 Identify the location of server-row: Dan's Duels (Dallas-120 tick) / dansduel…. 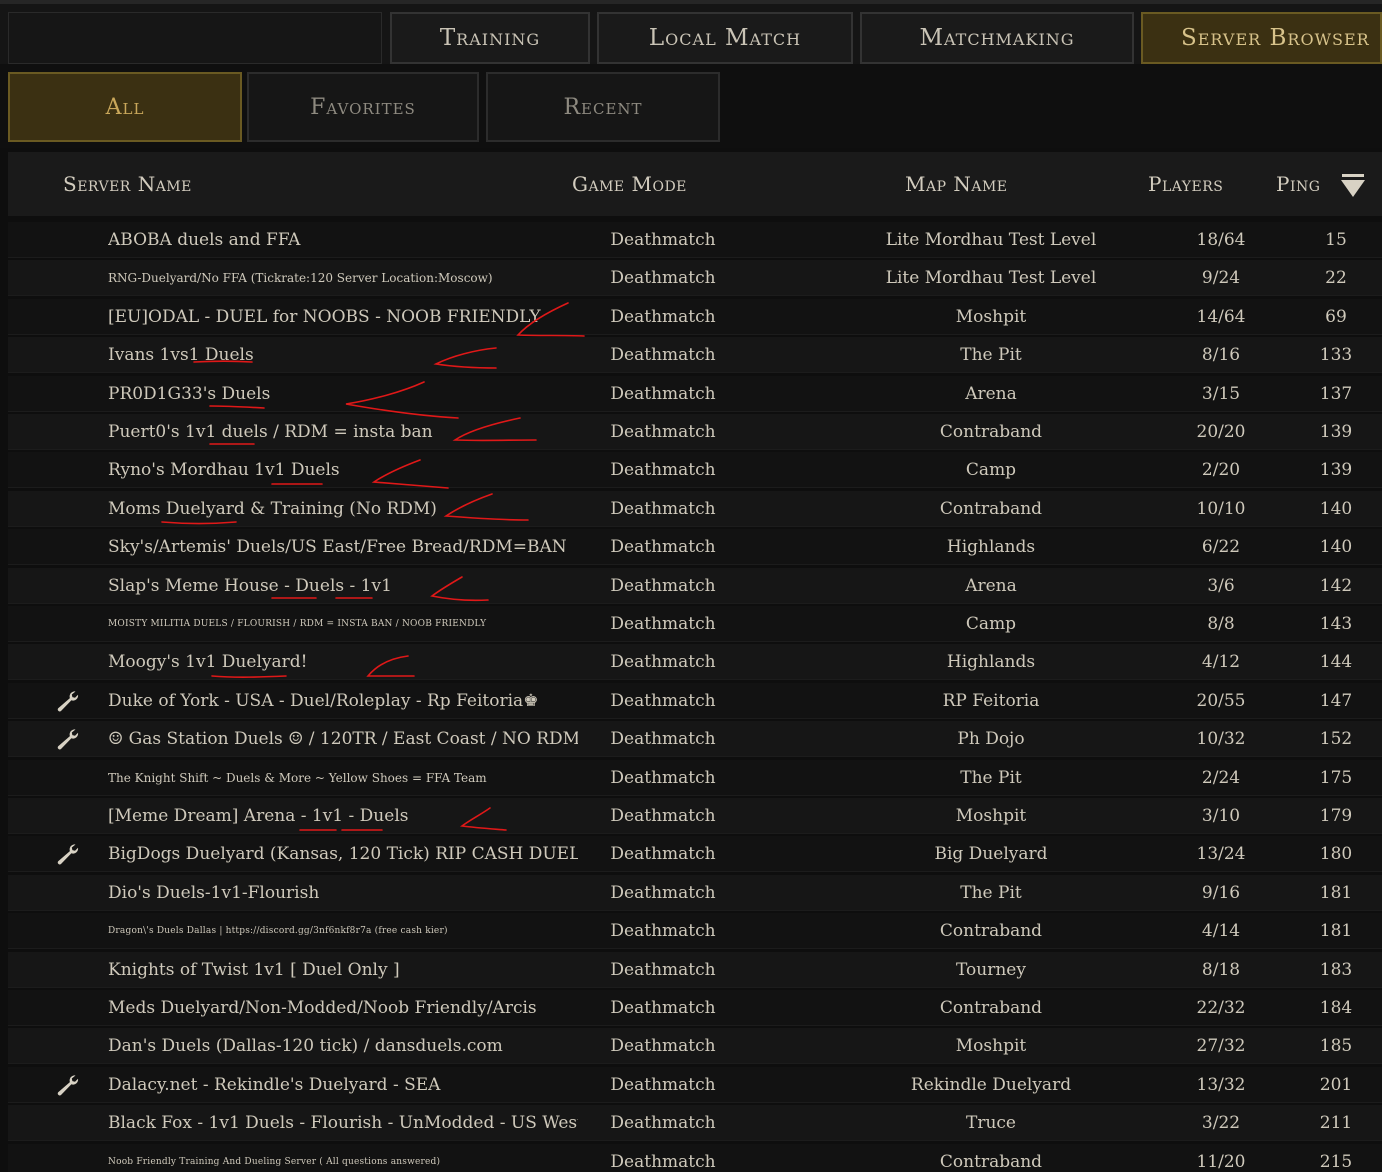
(695, 1046).